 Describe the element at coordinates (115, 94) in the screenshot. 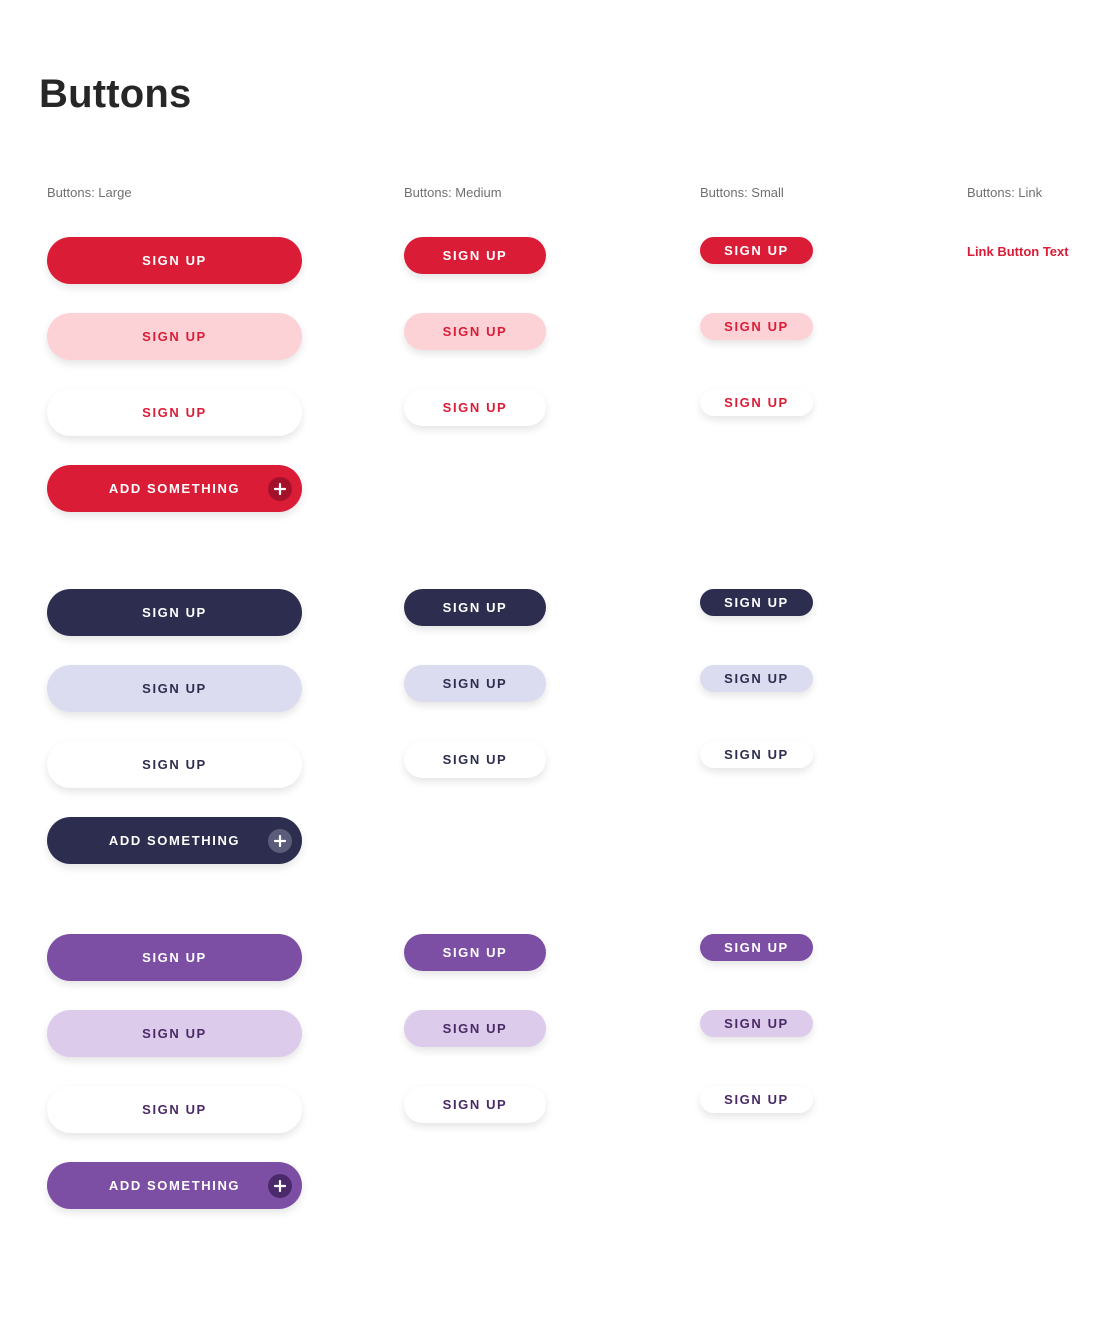

I see `page-title: Buttons` at that location.